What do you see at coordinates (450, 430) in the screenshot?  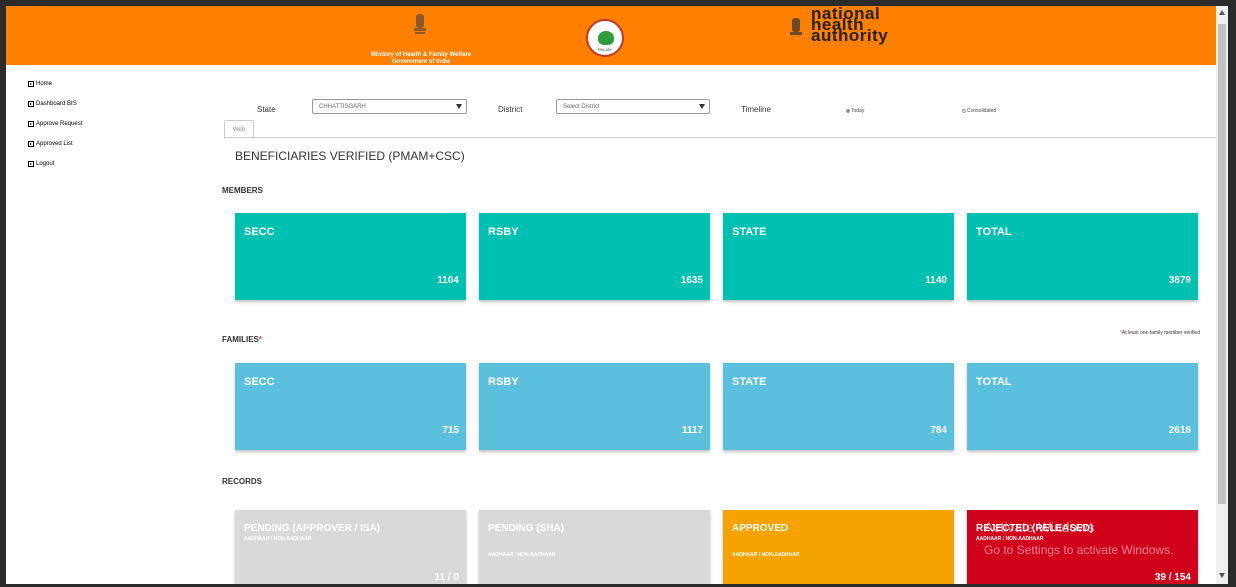 I see `card-value: 715` at bounding box center [450, 430].